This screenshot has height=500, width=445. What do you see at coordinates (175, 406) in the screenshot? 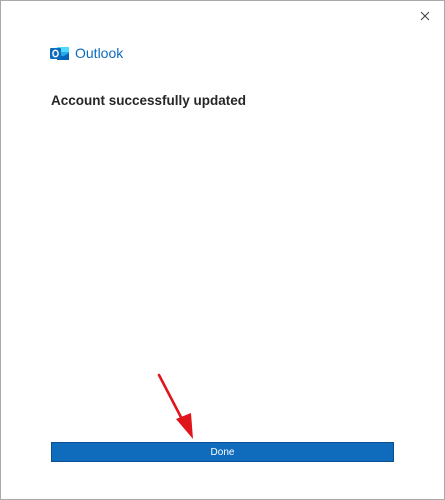
I see `red-arrow-icon` at bounding box center [175, 406].